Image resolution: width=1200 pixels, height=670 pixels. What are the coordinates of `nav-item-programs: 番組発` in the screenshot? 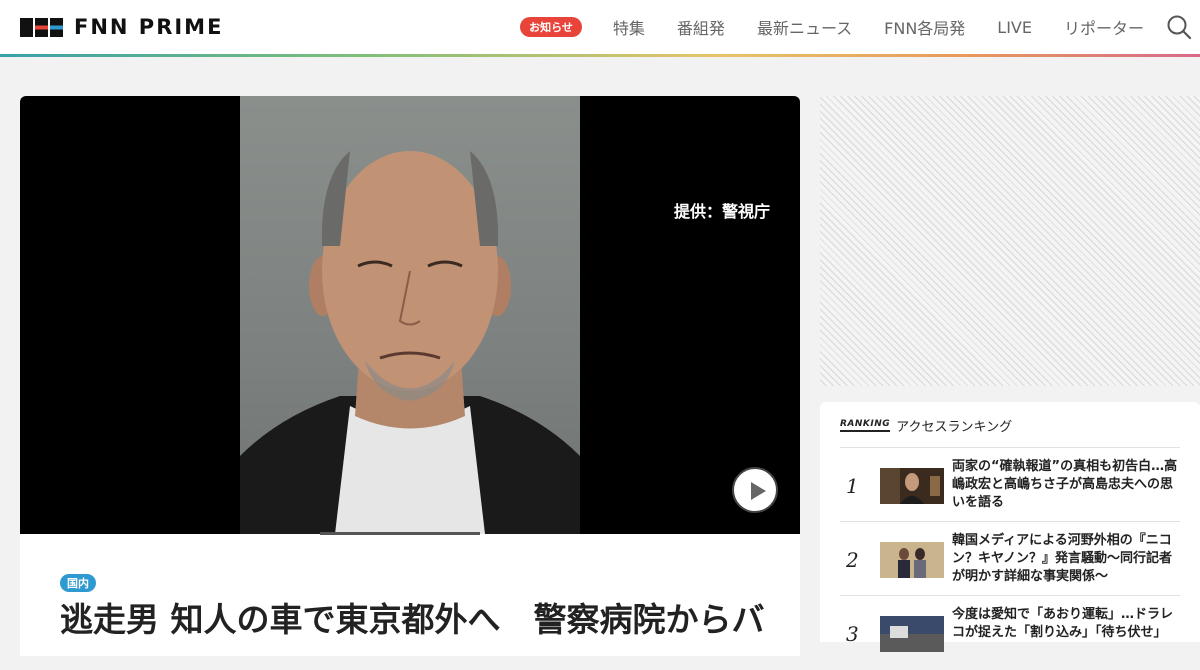 It's located at (701, 27).